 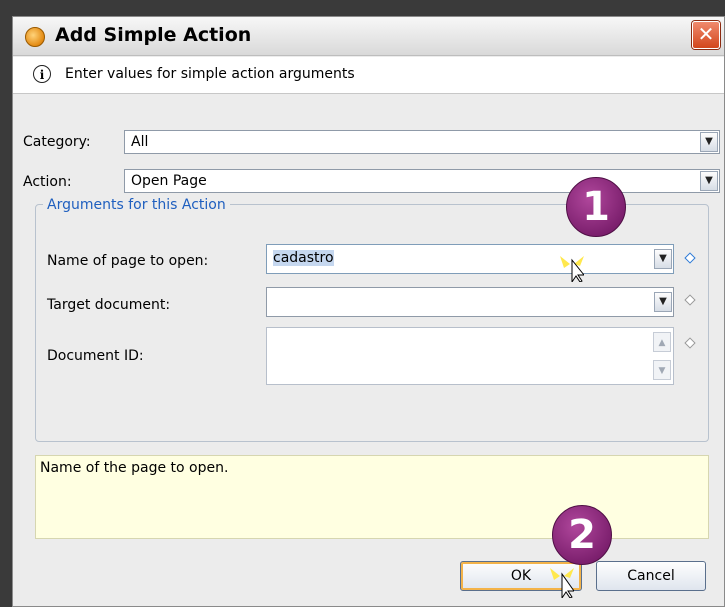 What do you see at coordinates (470, 302) in the screenshot?
I see `target-document-combo: ▼` at bounding box center [470, 302].